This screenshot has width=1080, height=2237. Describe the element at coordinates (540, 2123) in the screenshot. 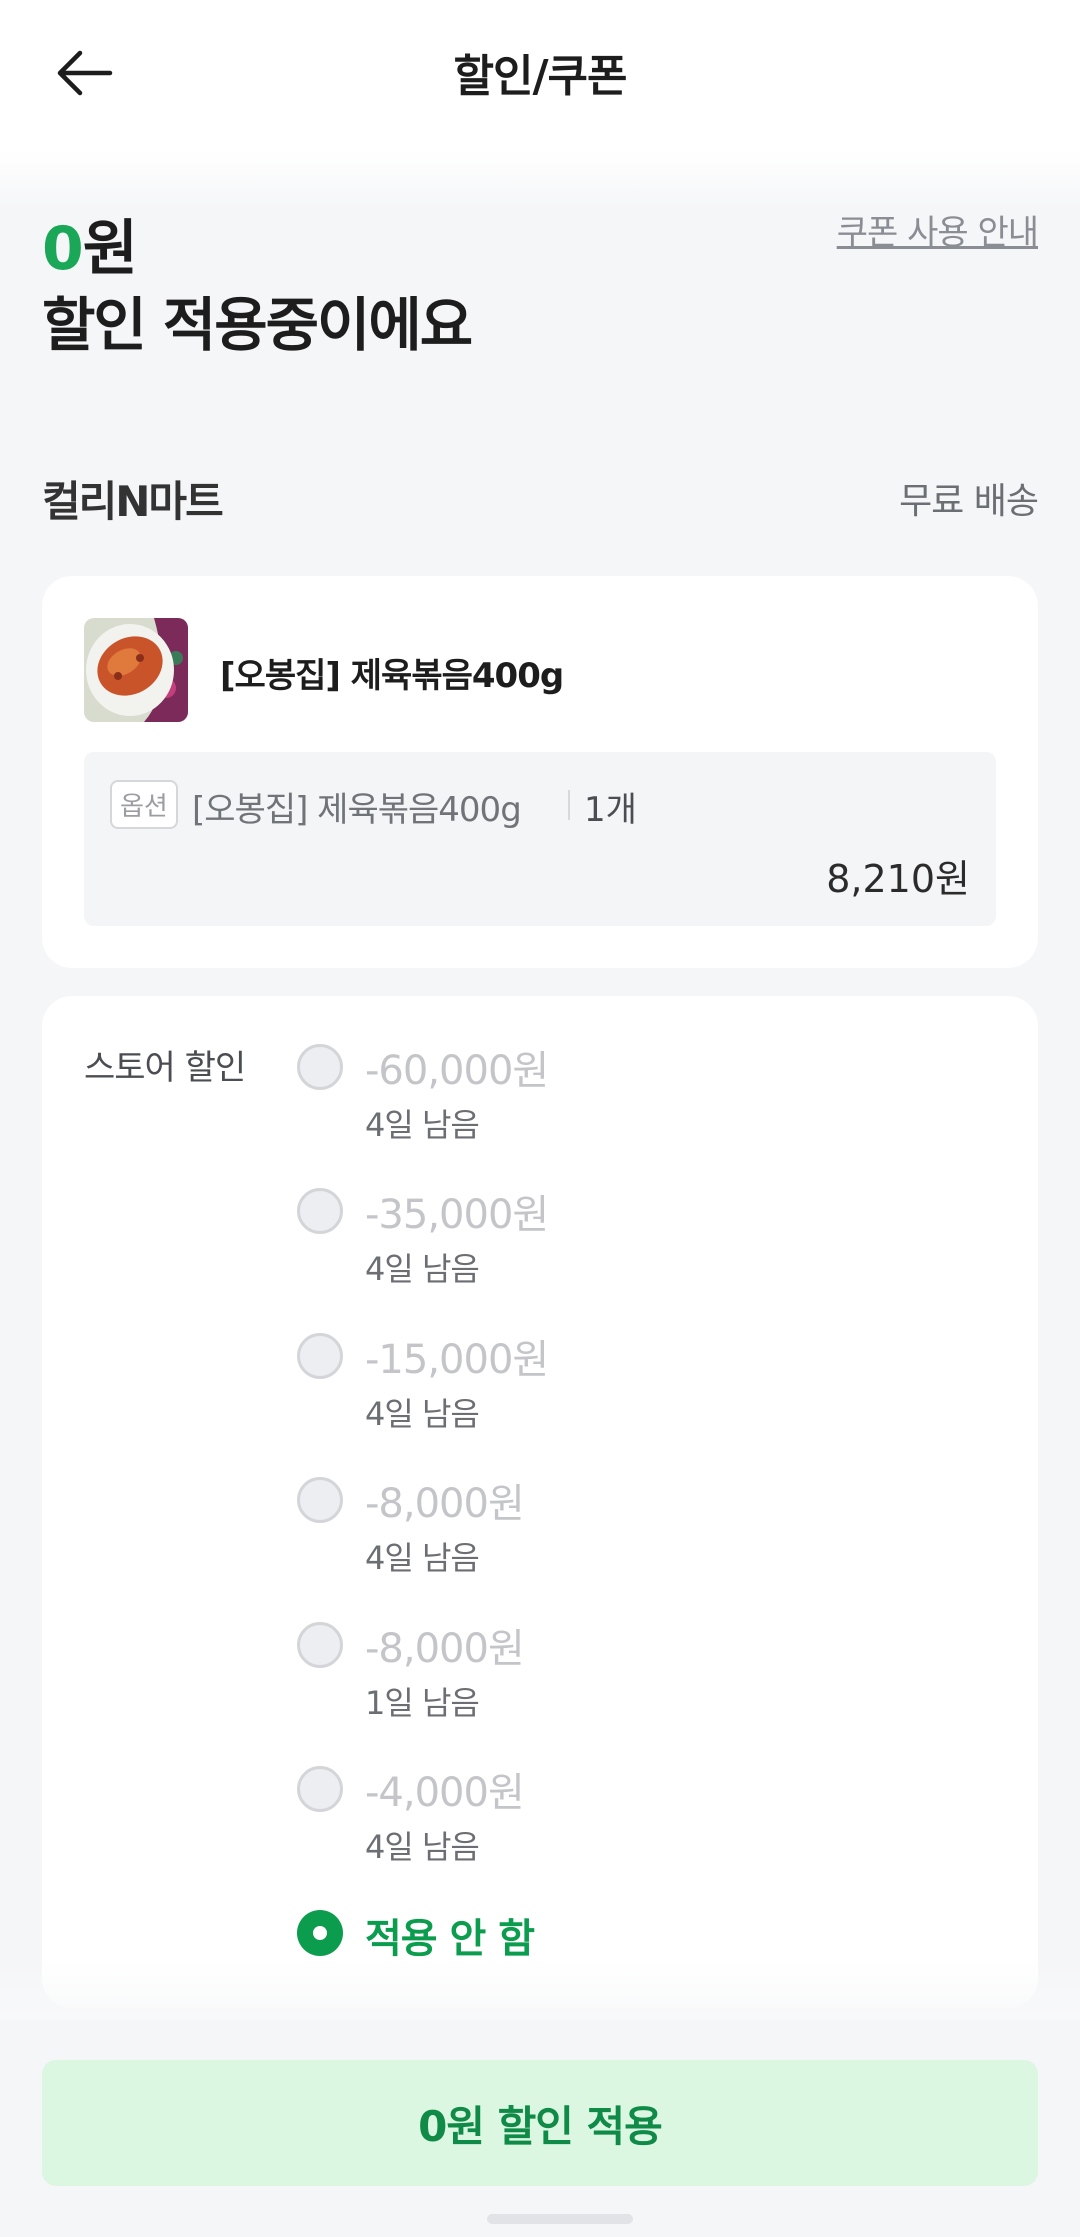

I see `apply-discount-button: 0원 할인 적용` at that location.